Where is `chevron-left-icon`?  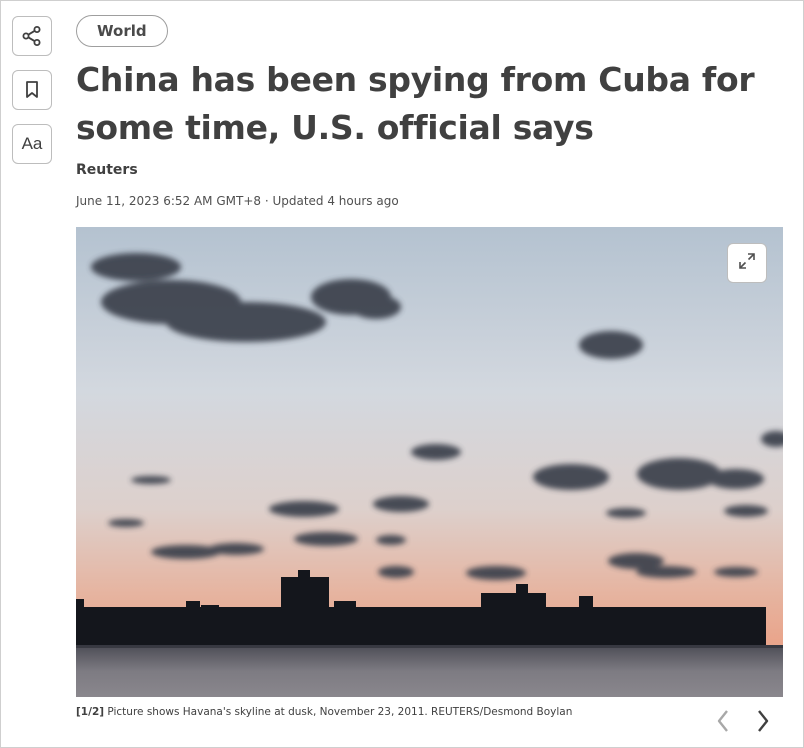 chevron-left-icon is located at coordinates (723, 723).